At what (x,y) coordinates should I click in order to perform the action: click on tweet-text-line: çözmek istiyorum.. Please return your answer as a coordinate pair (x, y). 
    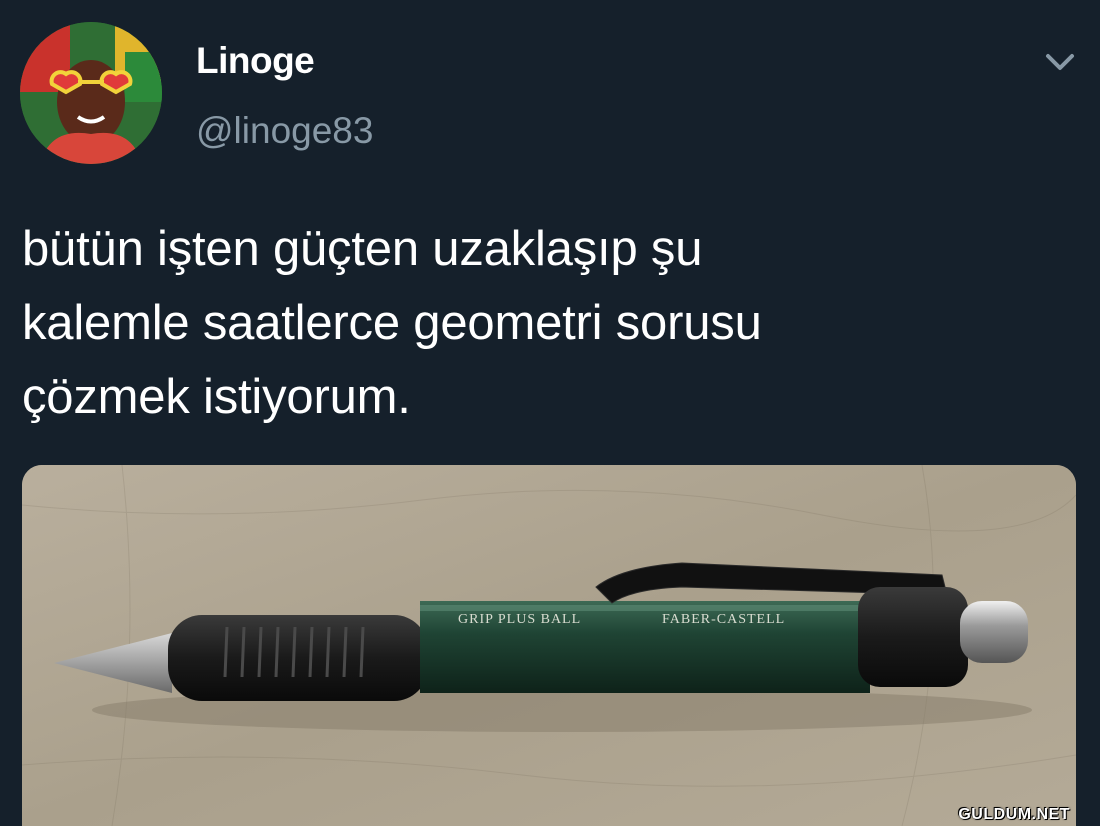
    Looking at the image, I should click on (216, 397).